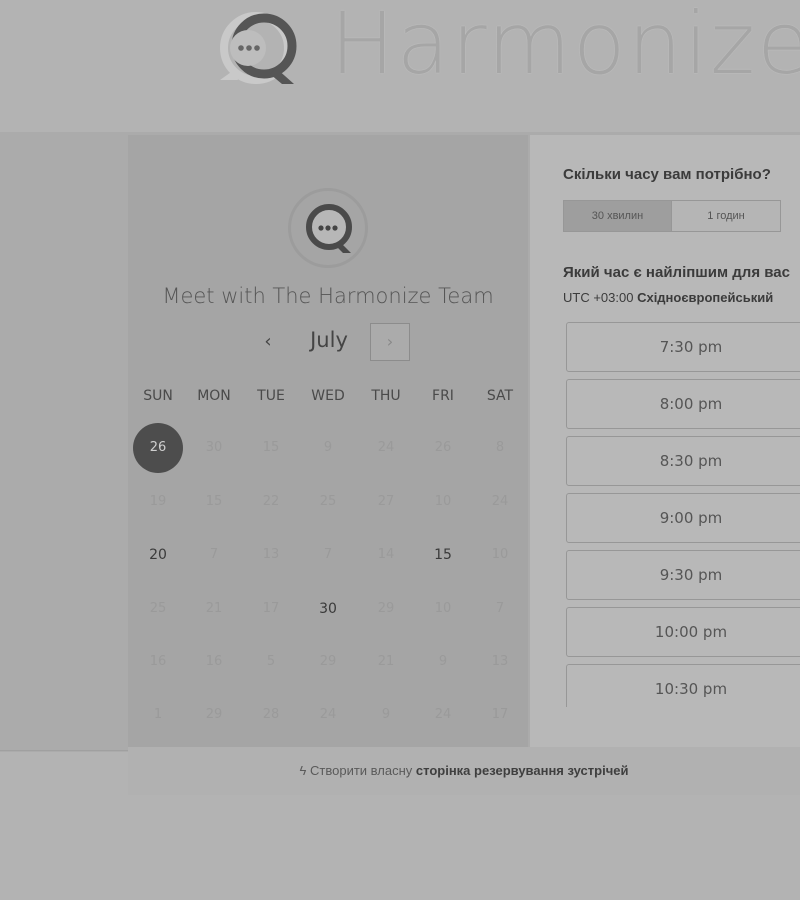 This screenshot has width=800, height=900. What do you see at coordinates (683, 632) in the screenshot?
I see `time-slot-button: 10:00 pm` at bounding box center [683, 632].